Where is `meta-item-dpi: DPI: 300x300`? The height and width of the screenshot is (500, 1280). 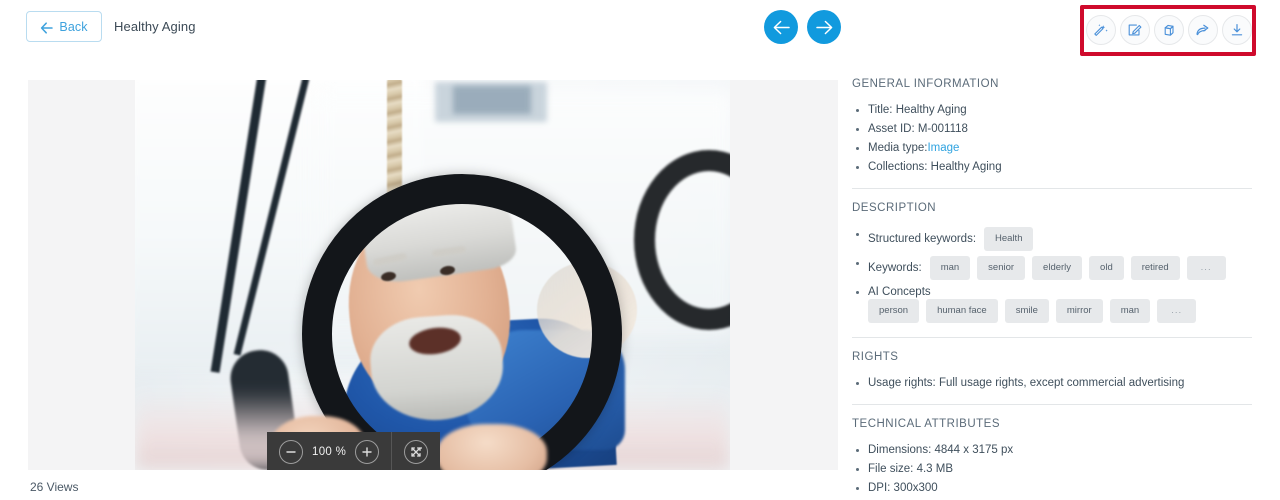
meta-item-dpi: DPI: 300x300 is located at coordinates (1052, 488).